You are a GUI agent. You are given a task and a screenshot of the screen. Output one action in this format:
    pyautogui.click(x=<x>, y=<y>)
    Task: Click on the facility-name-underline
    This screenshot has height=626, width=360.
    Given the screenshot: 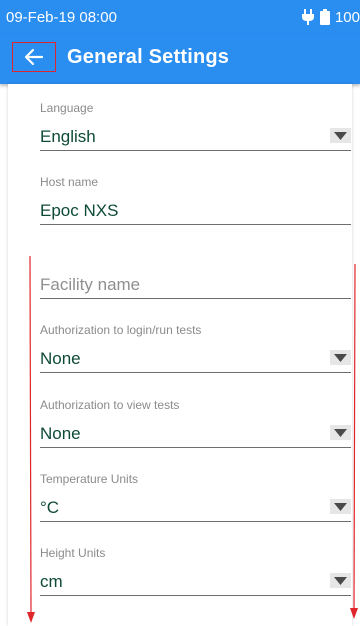 What is the action you would take?
    pyautogui.click(x=195, y=298)
    